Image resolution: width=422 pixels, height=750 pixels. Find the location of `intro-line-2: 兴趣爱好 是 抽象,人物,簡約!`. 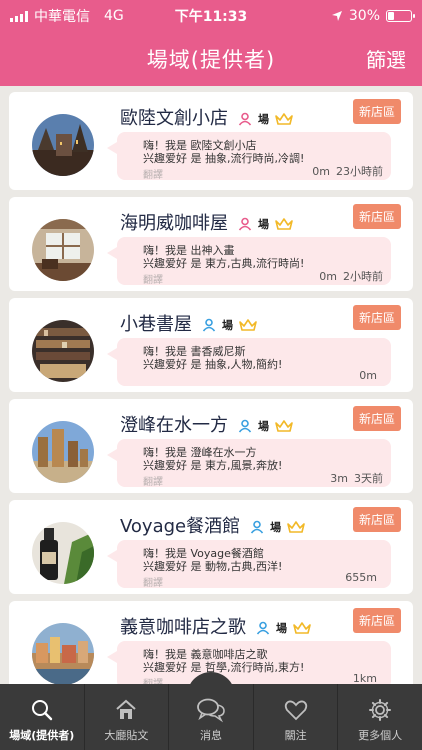

intro-line-2: 兴趣爱好 是 抽象,人物,簡約! is located at coordinates (213, 364).